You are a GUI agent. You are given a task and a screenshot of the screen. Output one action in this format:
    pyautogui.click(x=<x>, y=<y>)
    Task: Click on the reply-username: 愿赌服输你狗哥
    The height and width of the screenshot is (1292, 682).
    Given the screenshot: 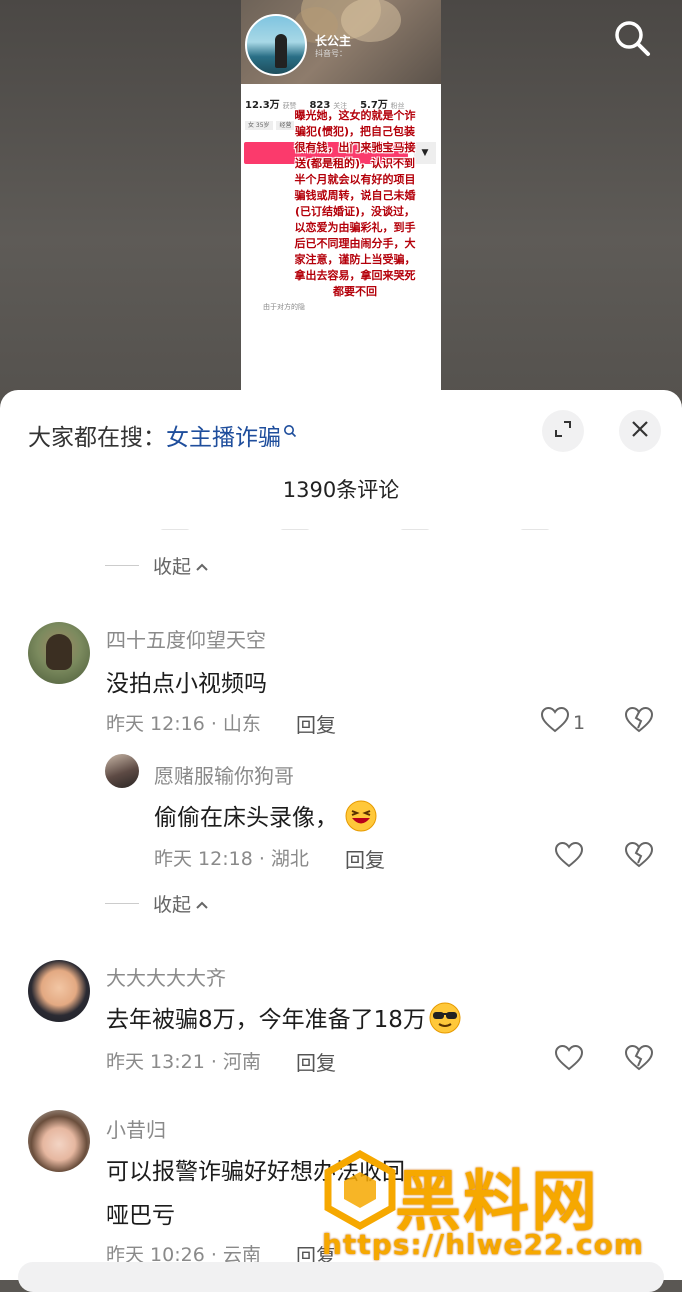 What is the action you would take?
    pyautogui.click(x=224, y=774)
    